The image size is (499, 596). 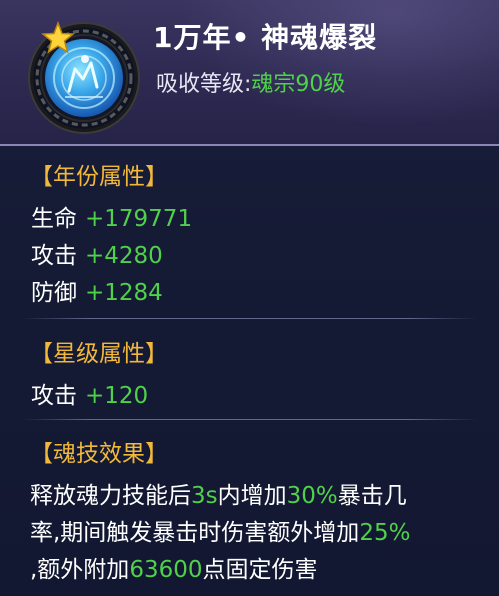 I want to click on effect-text: ,额外附加, so click(x=80, y=570).